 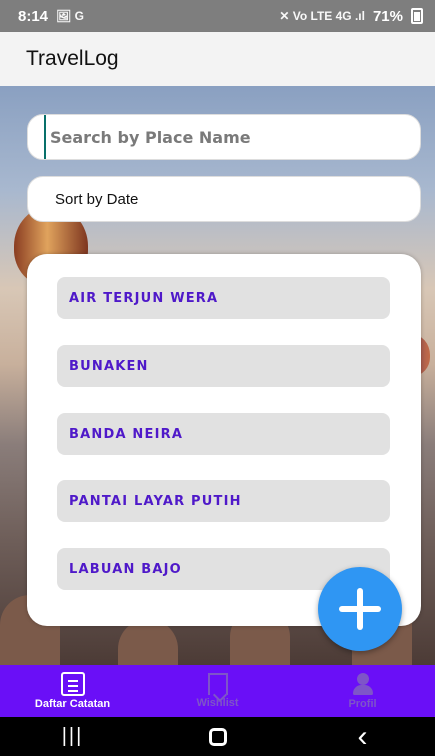 I want to click on nav-item-profil: Profil, so click(x=362, y=691).